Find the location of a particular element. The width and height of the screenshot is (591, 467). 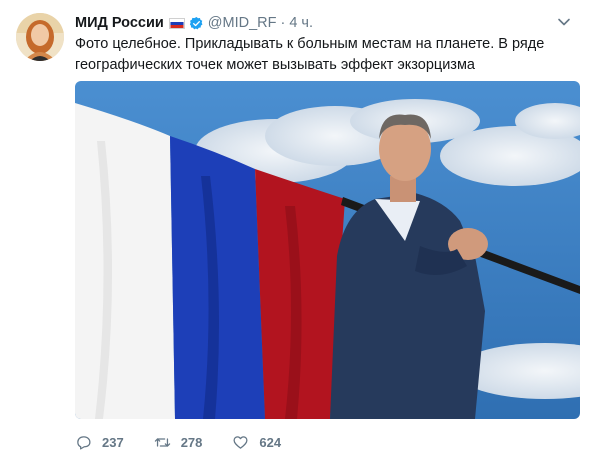

reply-count: 237 is located at coordinates (113, 442).